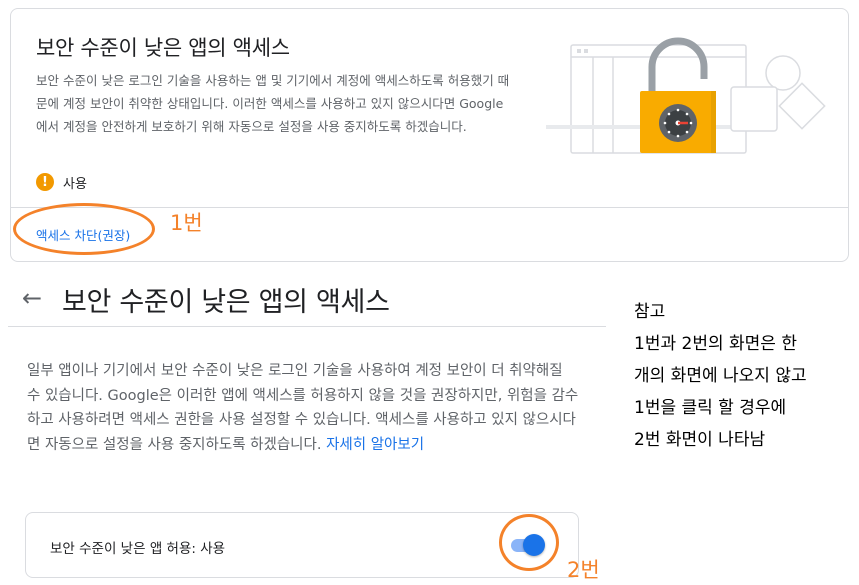 The width and height of the screenshot is (859, 585). I want to click on title-divider, so click(307, 326).